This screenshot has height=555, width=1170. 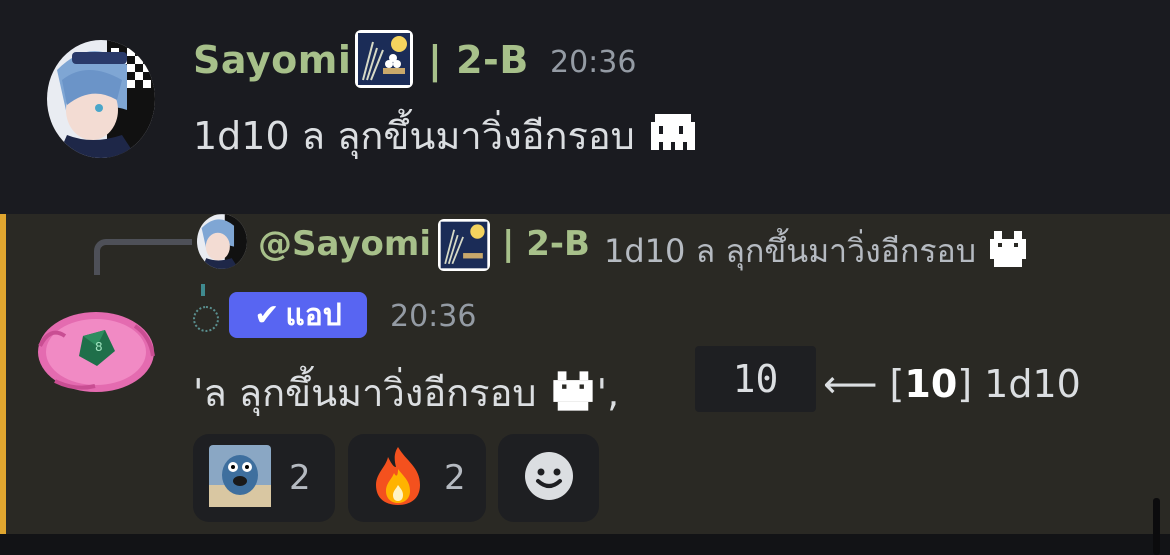 I want to click on reply-preview-text: 1d10 ล ลุกขึ้นมาวิ่งอีกรอบ, so click(x=817, y=251).